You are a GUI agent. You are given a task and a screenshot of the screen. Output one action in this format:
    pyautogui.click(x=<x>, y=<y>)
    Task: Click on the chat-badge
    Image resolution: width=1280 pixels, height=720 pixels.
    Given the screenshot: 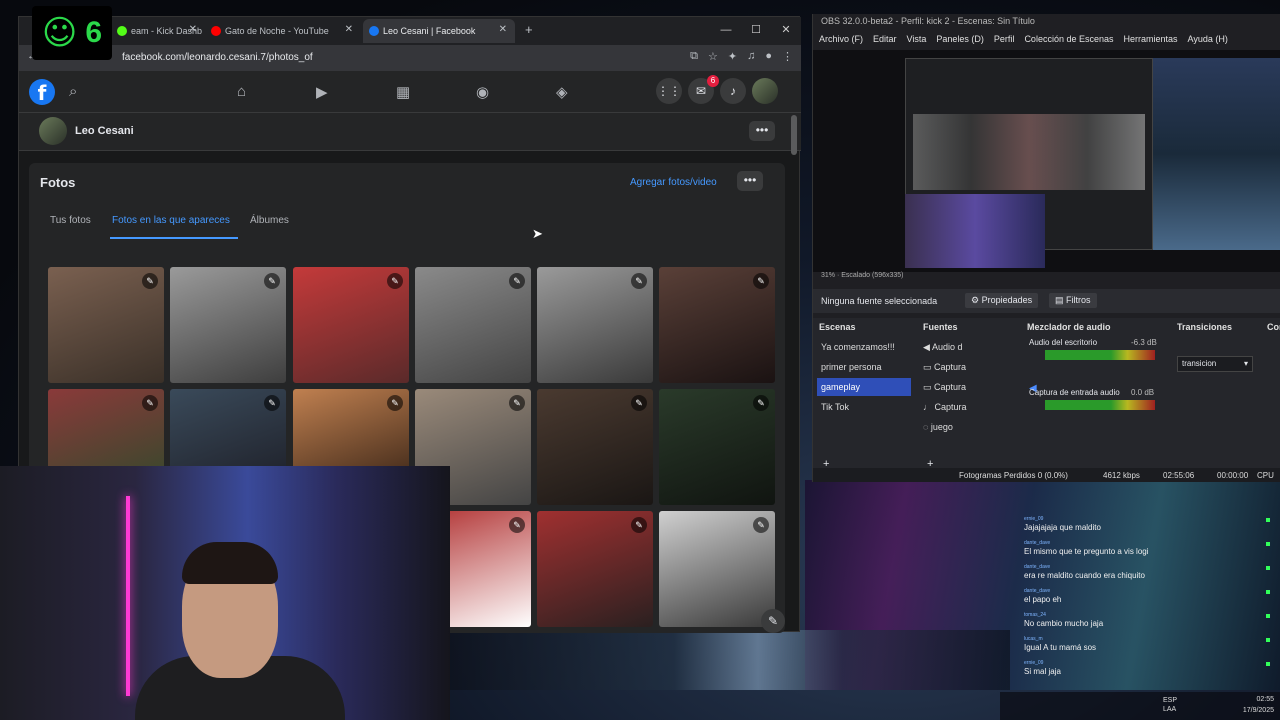 What is the action you would take?
    pyautogui.click(x=1268, y=664)
    